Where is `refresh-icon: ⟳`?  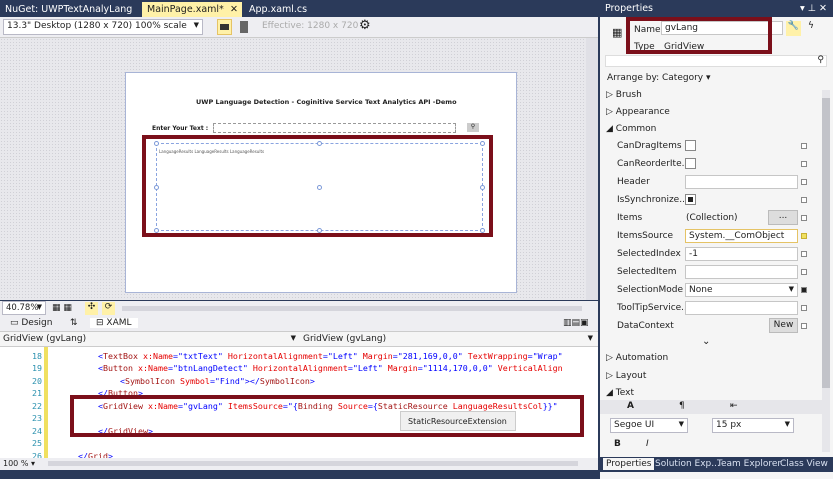
refresh-icon: ⟳ is located at coordinates (108, 308).